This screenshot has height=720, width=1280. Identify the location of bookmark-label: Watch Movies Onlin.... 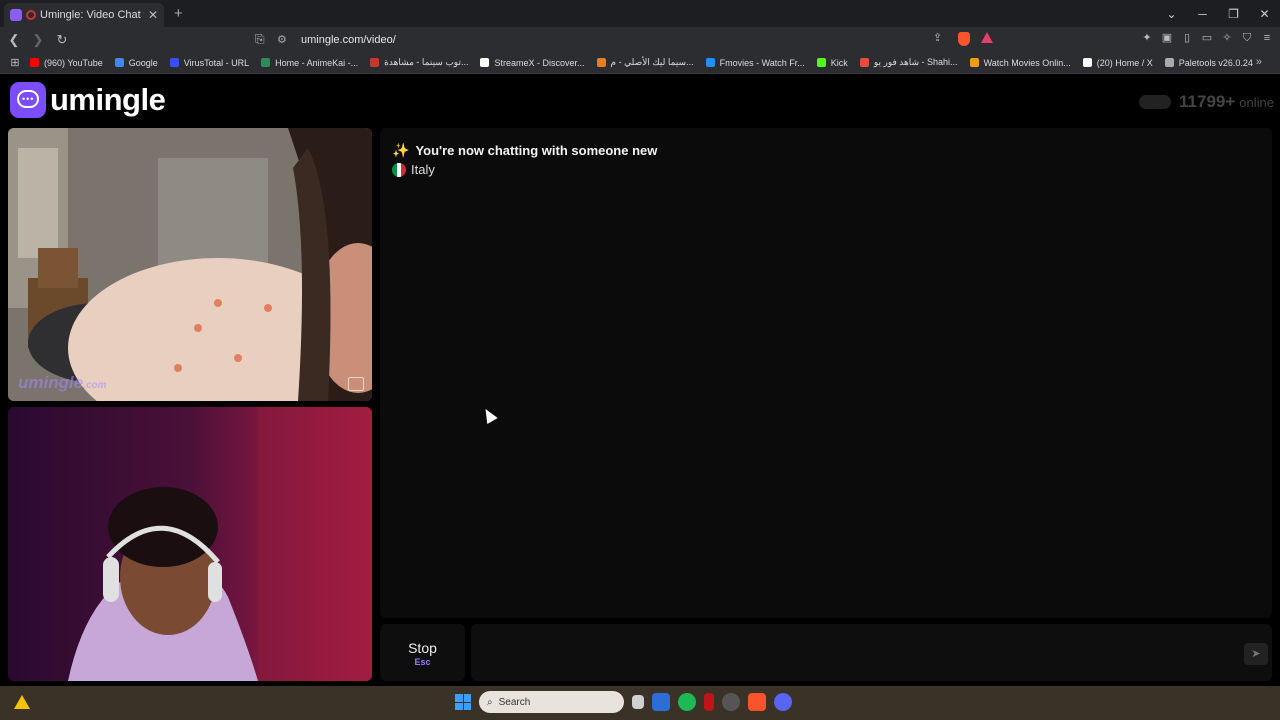
(1027, 62).